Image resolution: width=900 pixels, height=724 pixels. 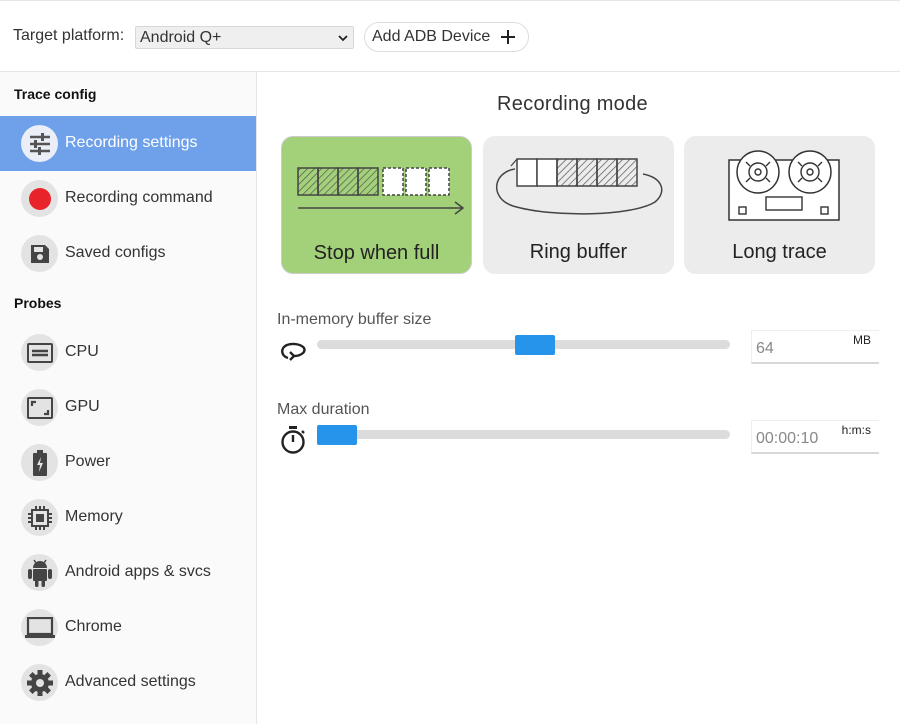 What do you see at coordinates (784, 185) in the screenshot?
I see `tape-recorder-illustration` at bounding box center [784, 185].